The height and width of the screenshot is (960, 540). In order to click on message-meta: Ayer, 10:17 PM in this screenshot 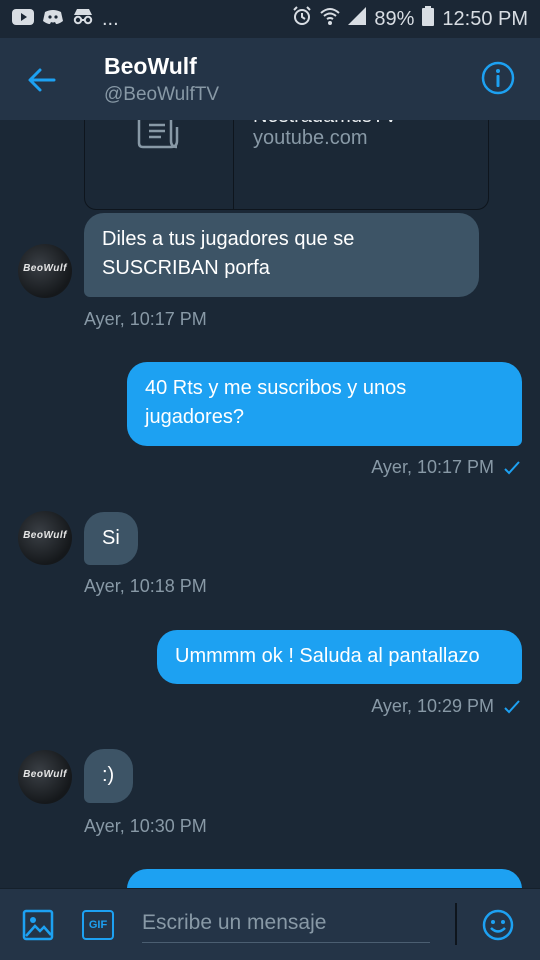, I will do `click(445, 467)`.